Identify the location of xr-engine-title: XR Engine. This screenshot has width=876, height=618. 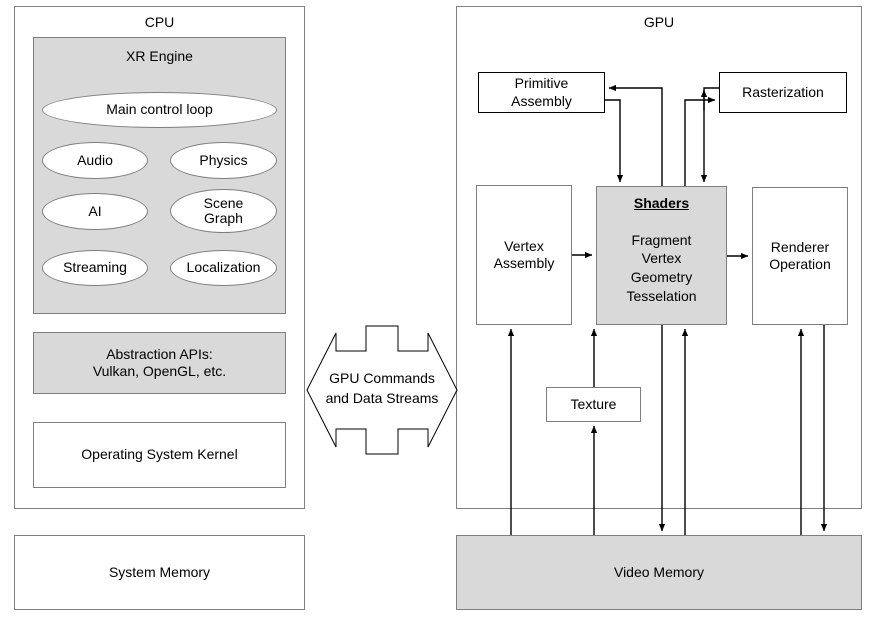
(159, 56).